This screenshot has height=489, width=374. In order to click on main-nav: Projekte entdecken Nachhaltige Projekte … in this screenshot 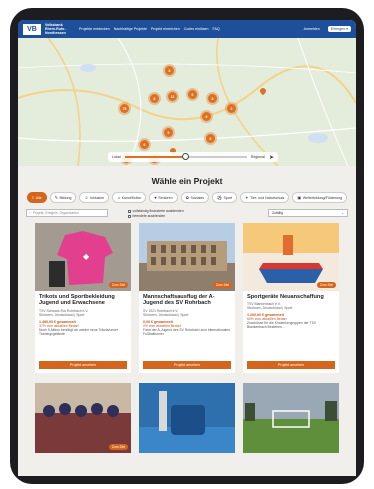, I will do `click(149, 29)`.